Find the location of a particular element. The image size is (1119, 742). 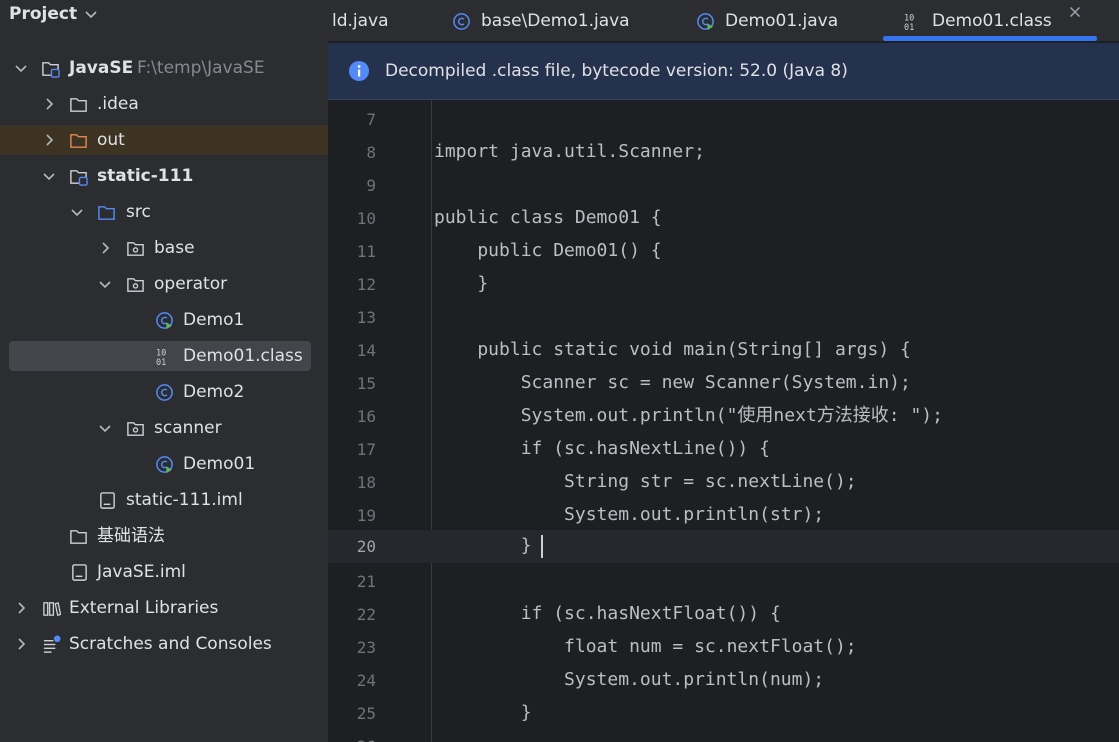

code-line: 8 import java.util.Scanner; is located at coordinates (723, 152).